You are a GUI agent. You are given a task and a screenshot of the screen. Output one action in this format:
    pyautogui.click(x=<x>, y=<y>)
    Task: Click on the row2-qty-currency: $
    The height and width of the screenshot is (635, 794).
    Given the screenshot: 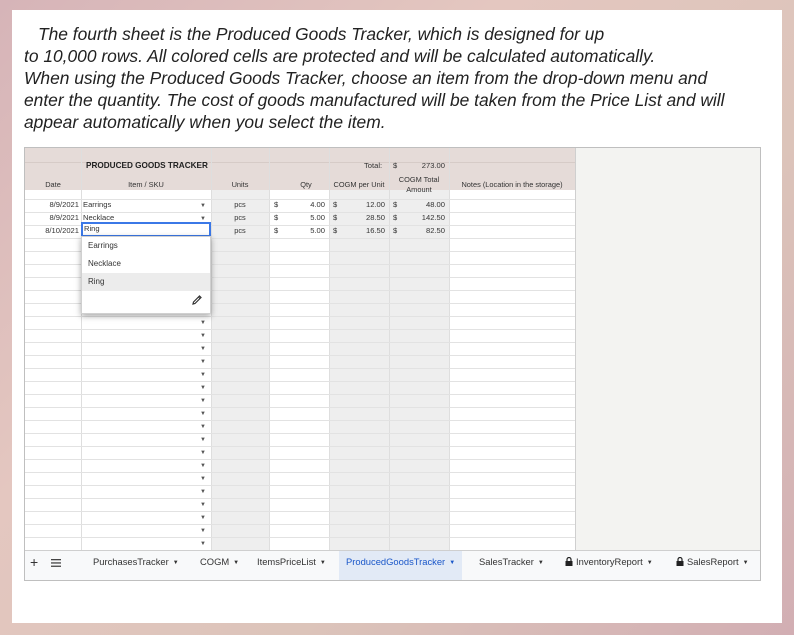 What is the action you would take?
    pyautogui.click(x=276, y=217)
    